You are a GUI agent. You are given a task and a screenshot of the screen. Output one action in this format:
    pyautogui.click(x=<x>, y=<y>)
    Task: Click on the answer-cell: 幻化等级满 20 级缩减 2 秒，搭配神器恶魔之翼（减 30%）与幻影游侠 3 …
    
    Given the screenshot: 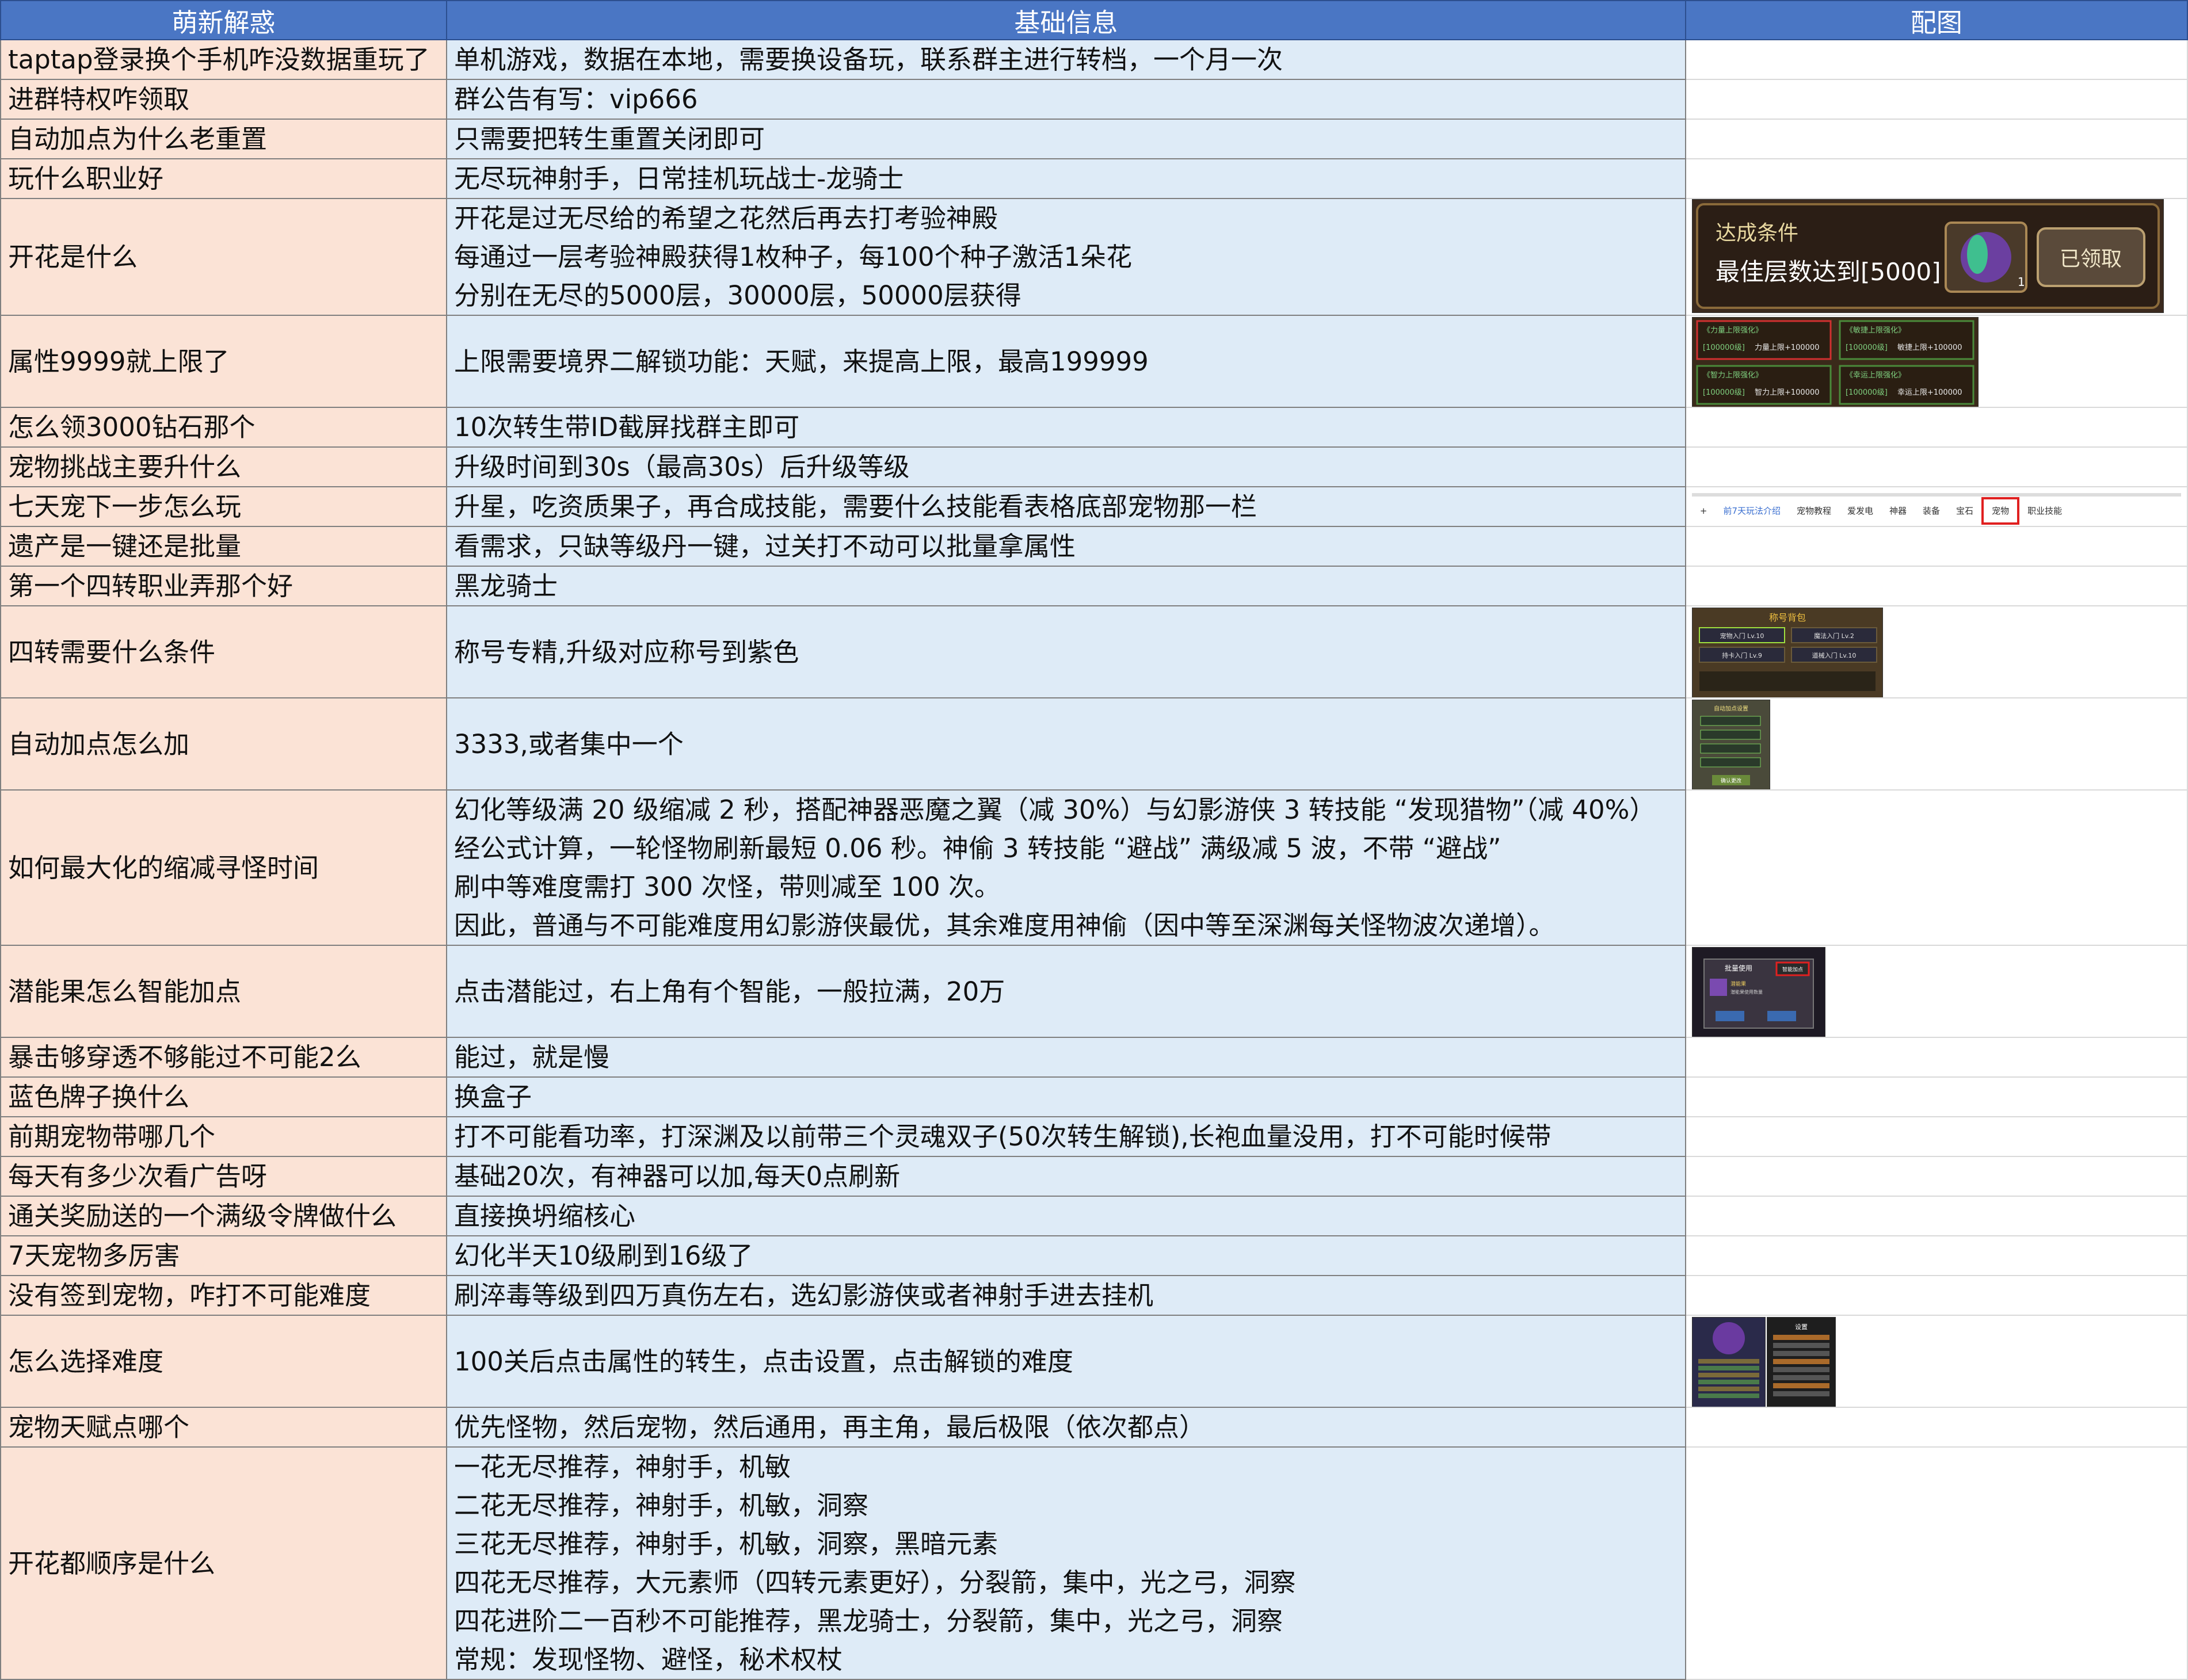 What is the action you would take?
    pyautogui.click(x=1065, y=867)
    